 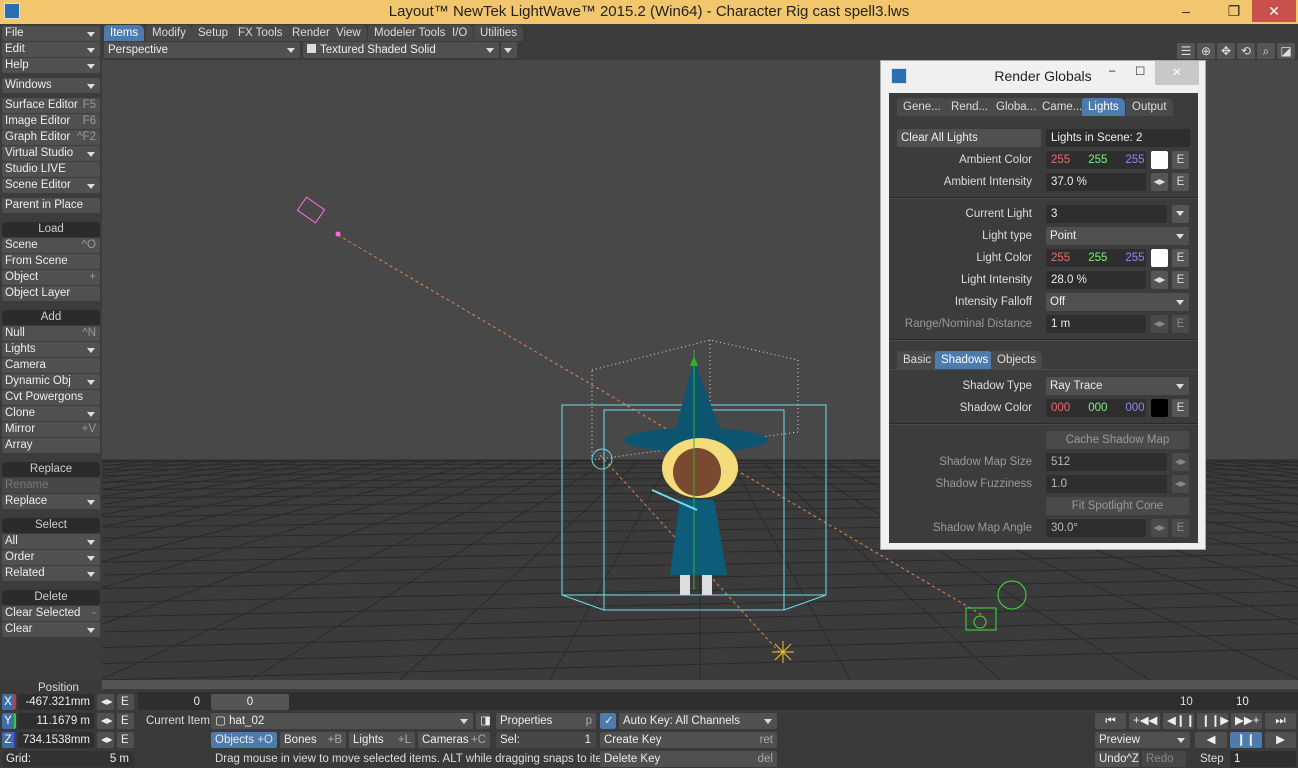 I want to click on shadow-map-size-field: 512, so click(x=1106, y=462).